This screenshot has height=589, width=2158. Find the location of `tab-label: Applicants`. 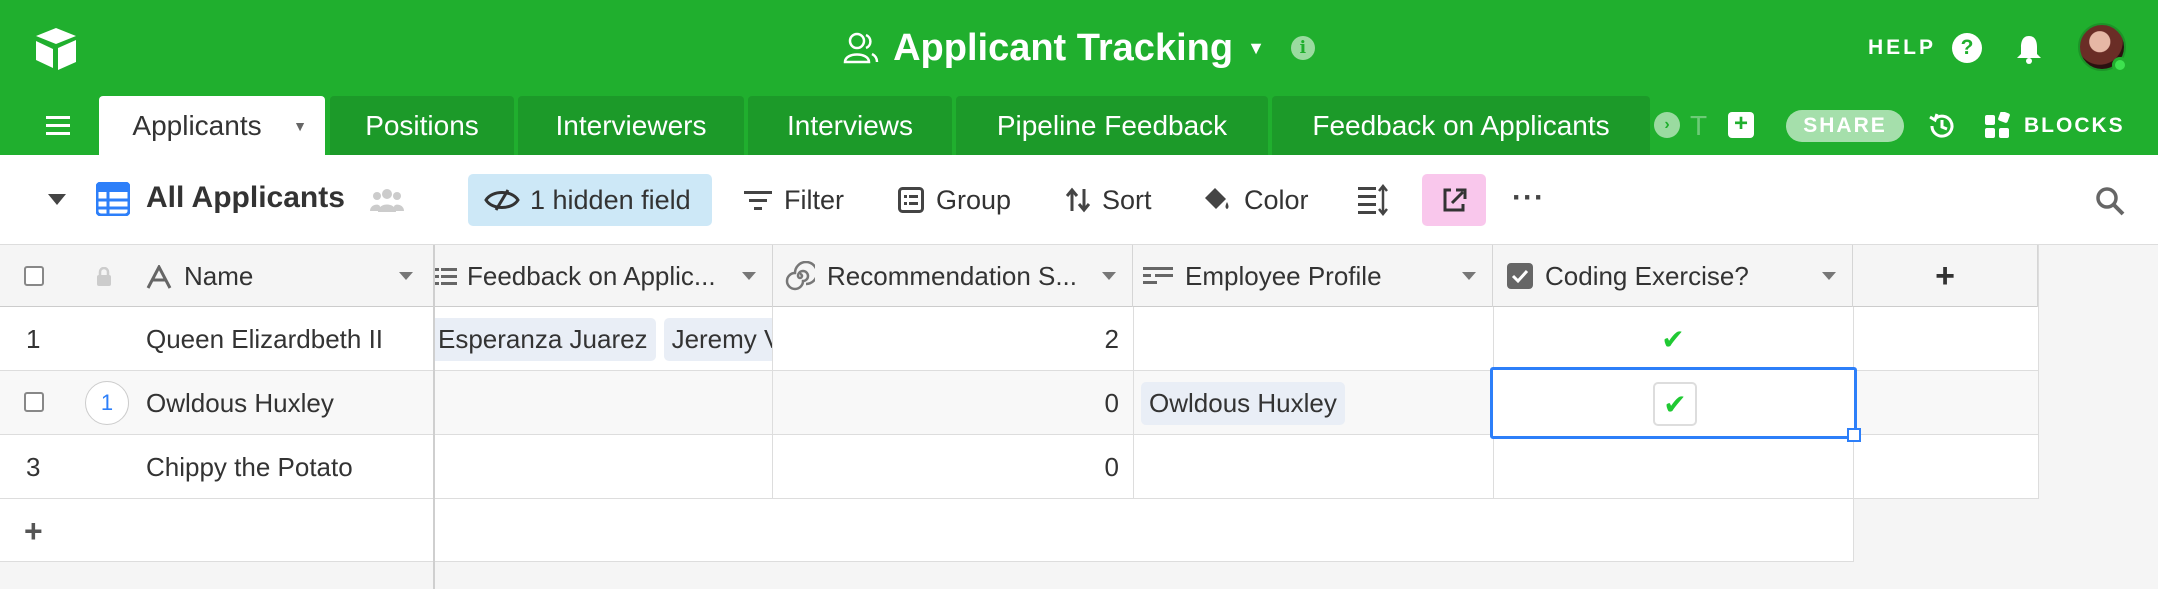

tab-label: Applicants is located at coordinates (197, 125).